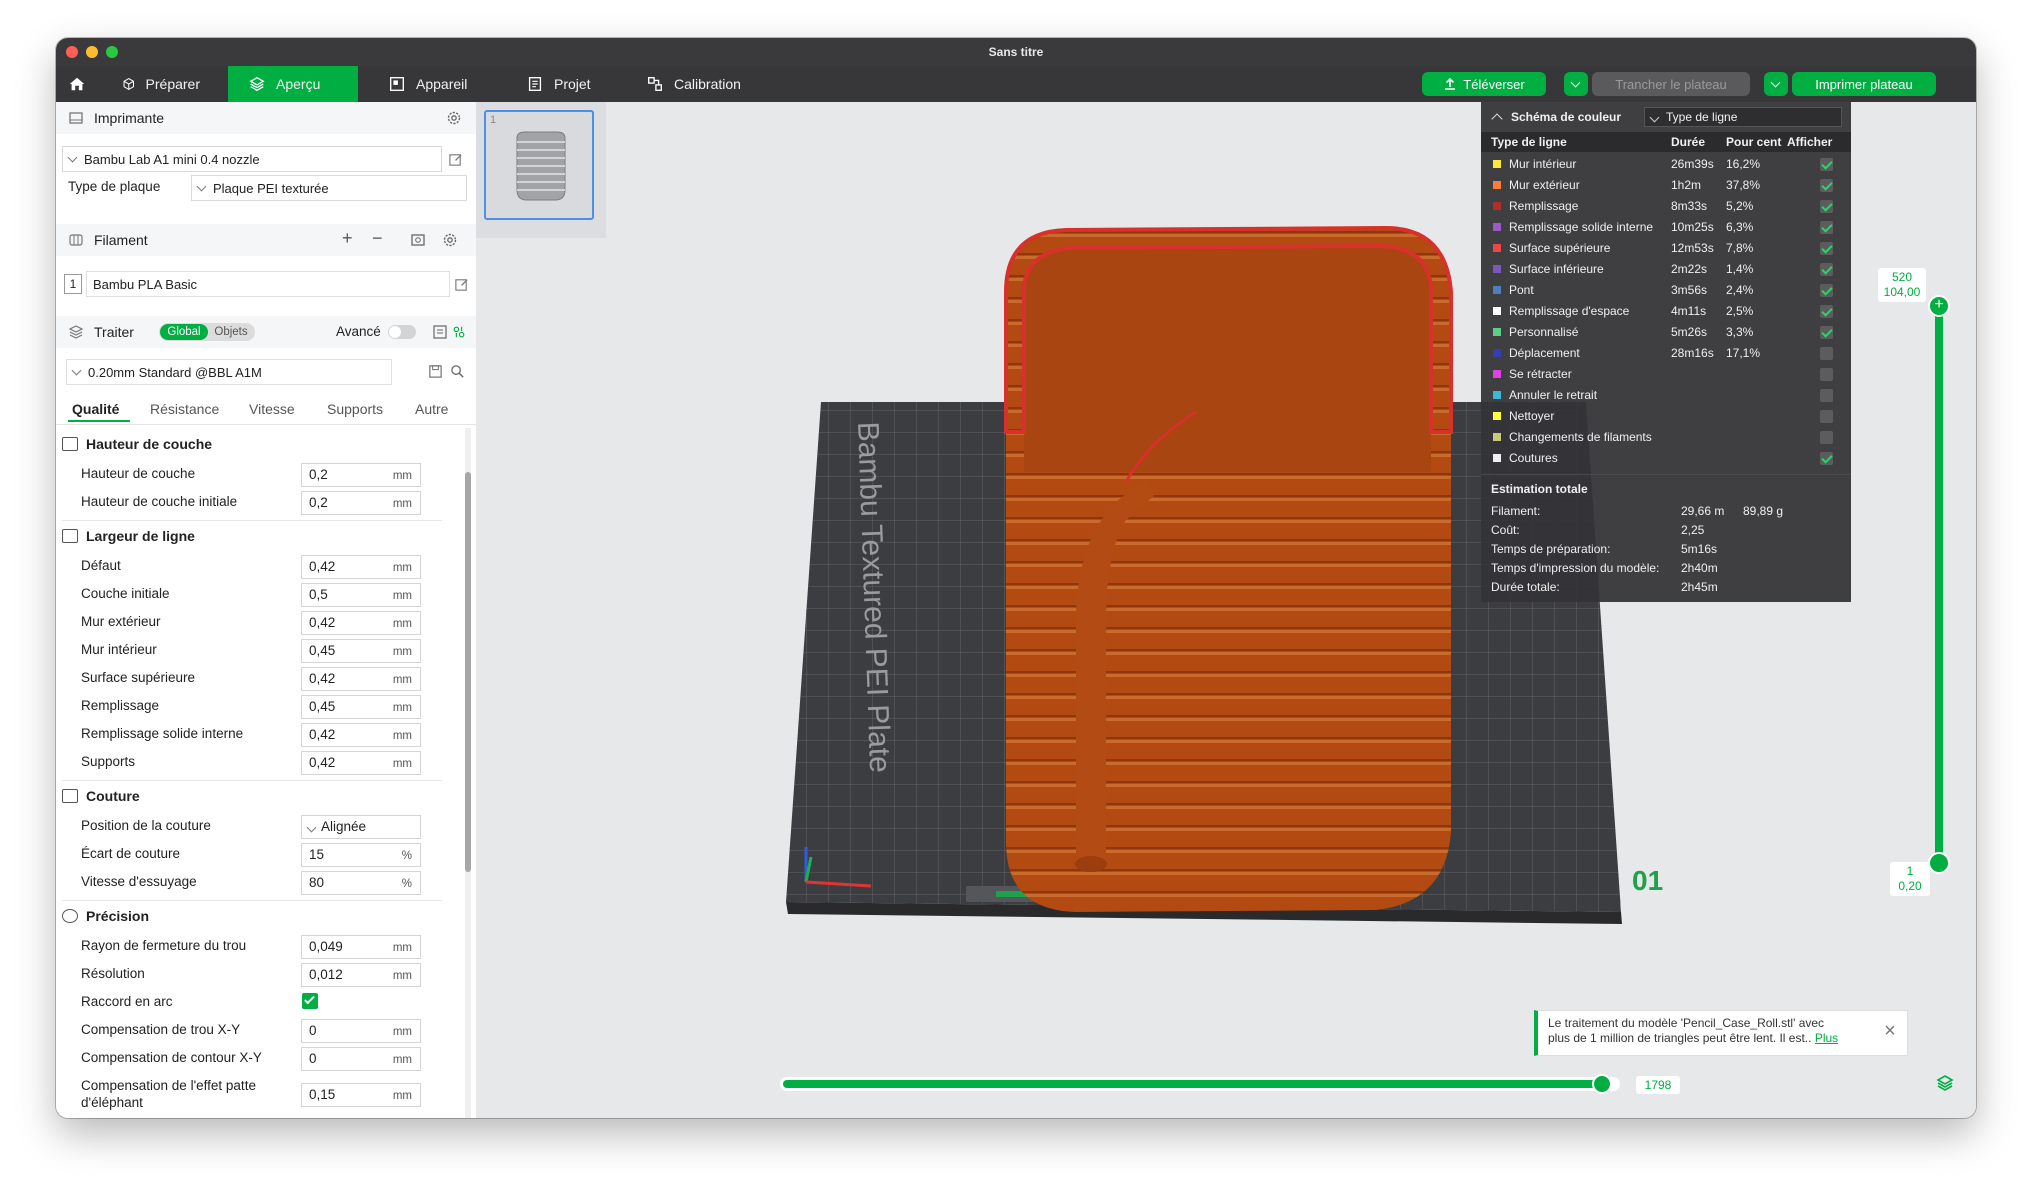  I want to click on tab-project: Projet, so click(561, 84).